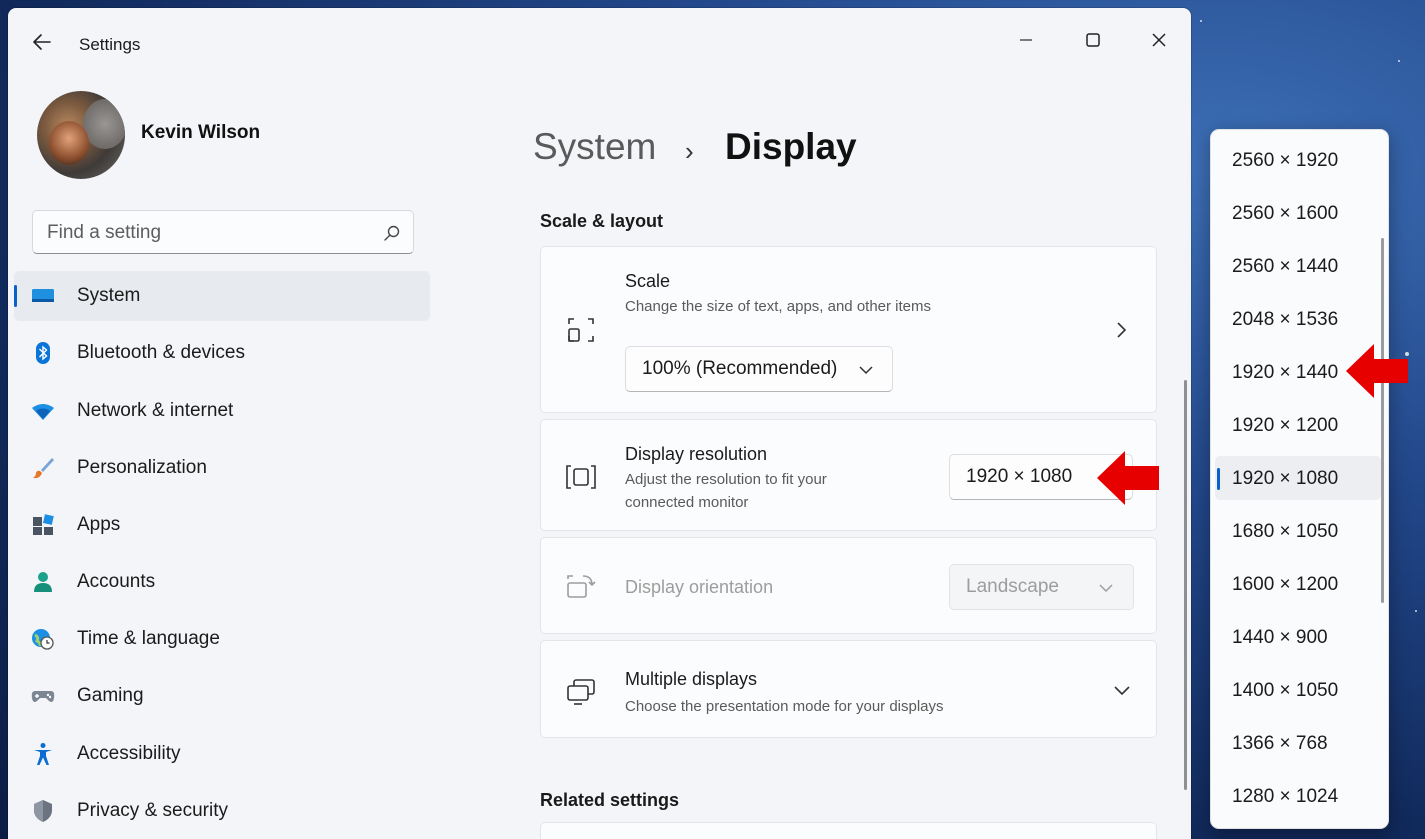  Describe the element at coordinates (1298, 266) in the screenshot. I see `resolution-option: 2560 × 1440` at that location.